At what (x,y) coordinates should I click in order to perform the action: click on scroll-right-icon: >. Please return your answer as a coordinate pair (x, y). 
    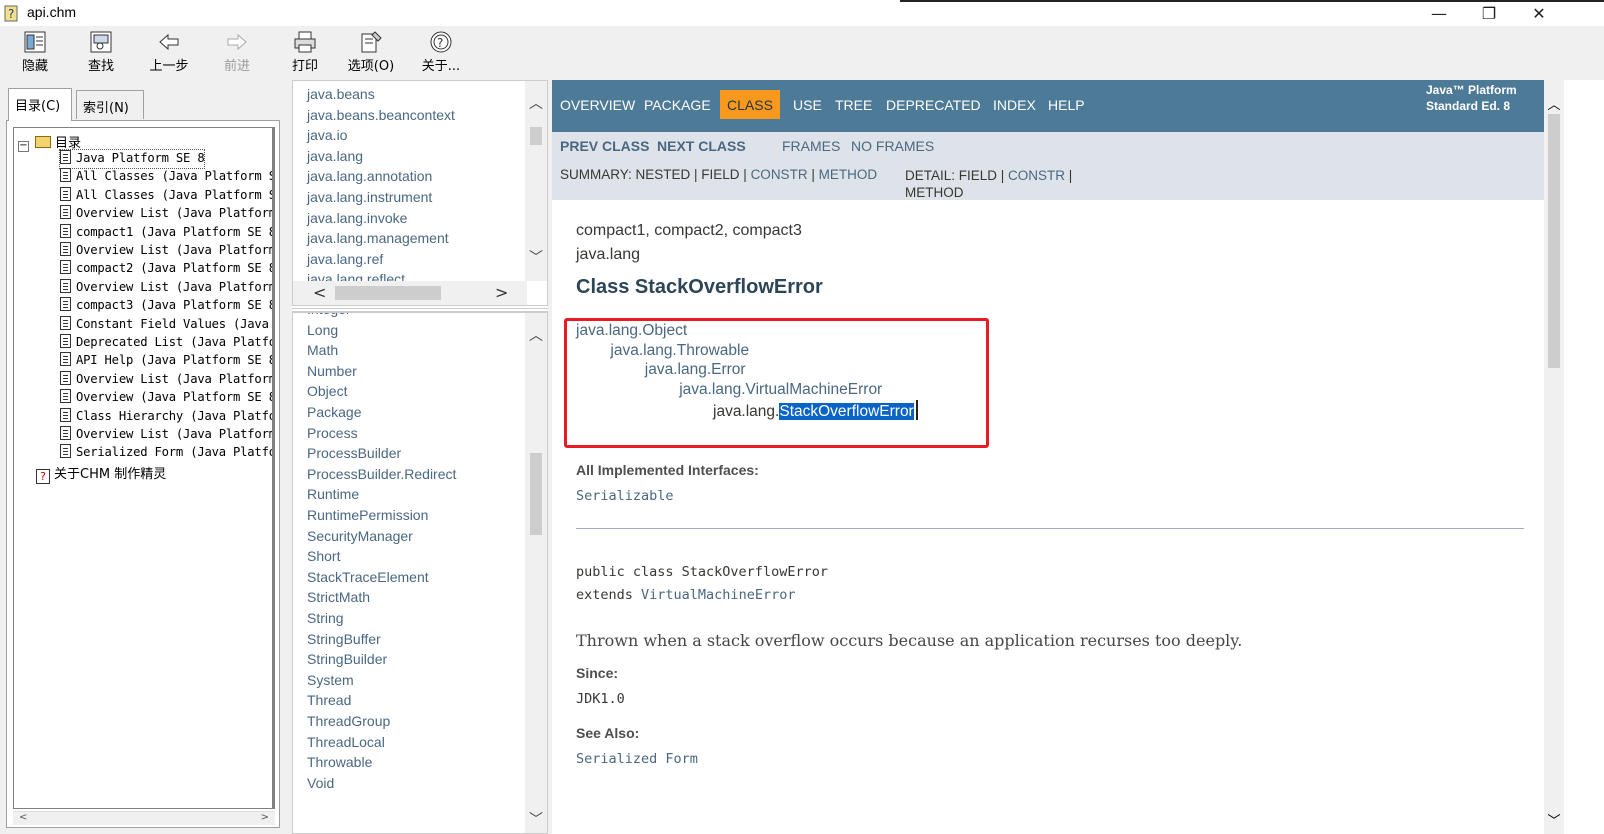
    Looking at the image, I should click on (501, 292).